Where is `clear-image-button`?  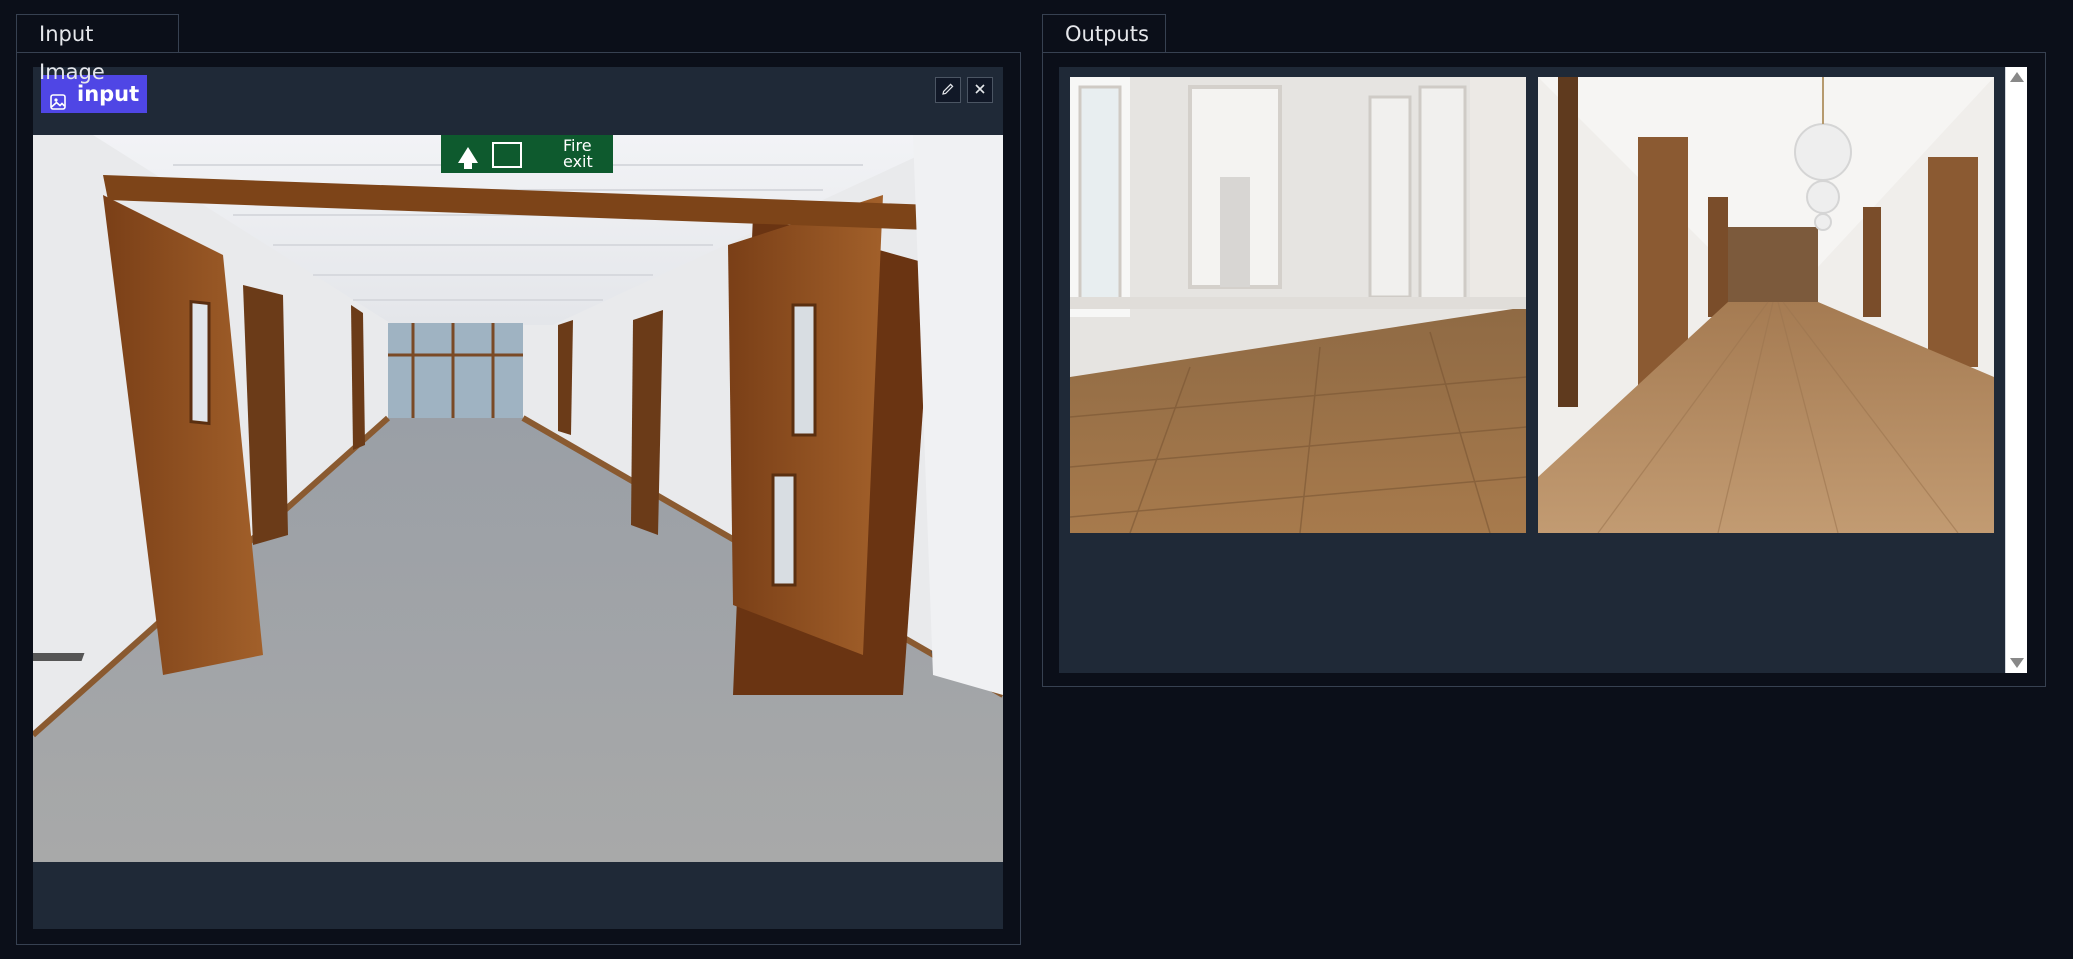
clear-image-button is located at coordinates (980, 90).